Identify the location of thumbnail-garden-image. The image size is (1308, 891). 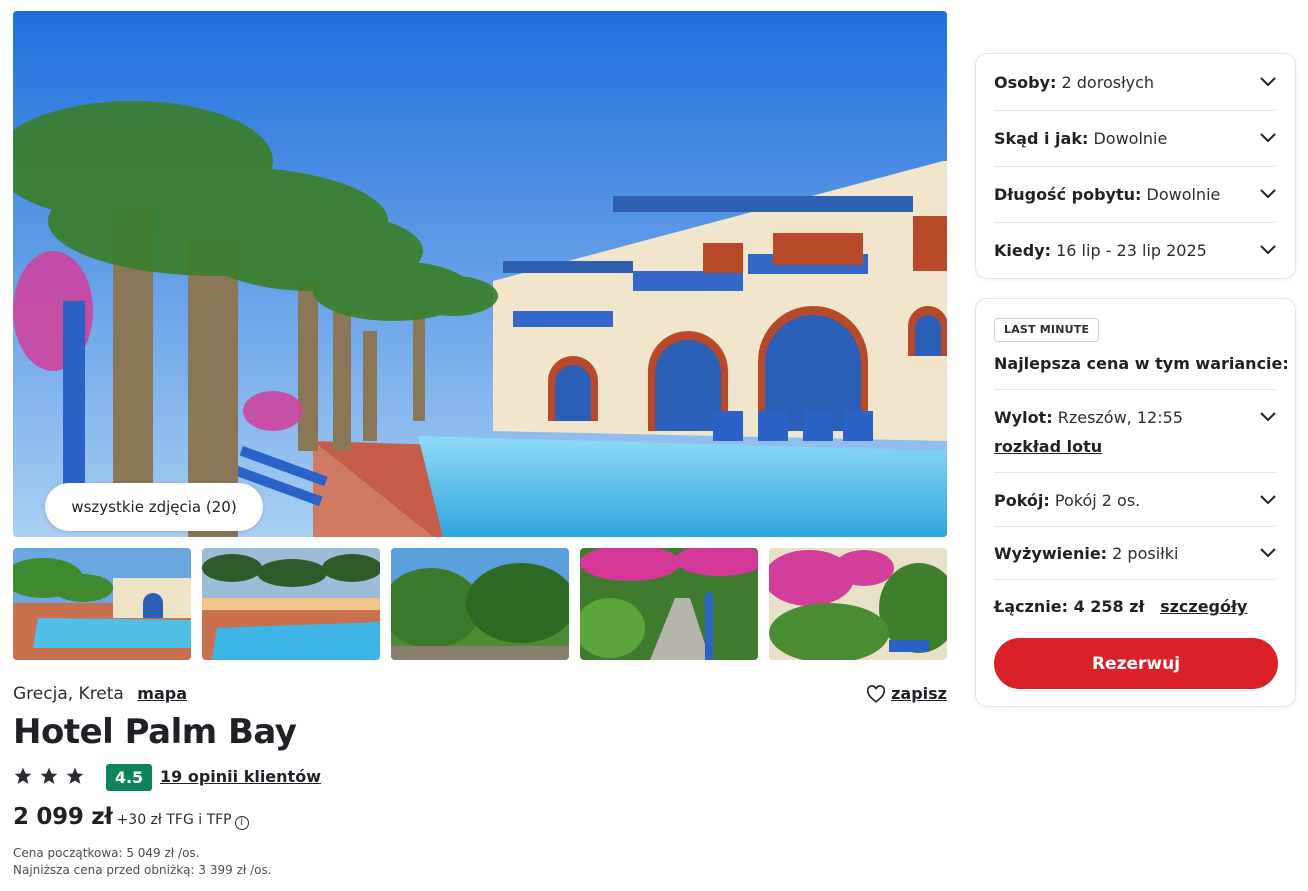
(480, 604).